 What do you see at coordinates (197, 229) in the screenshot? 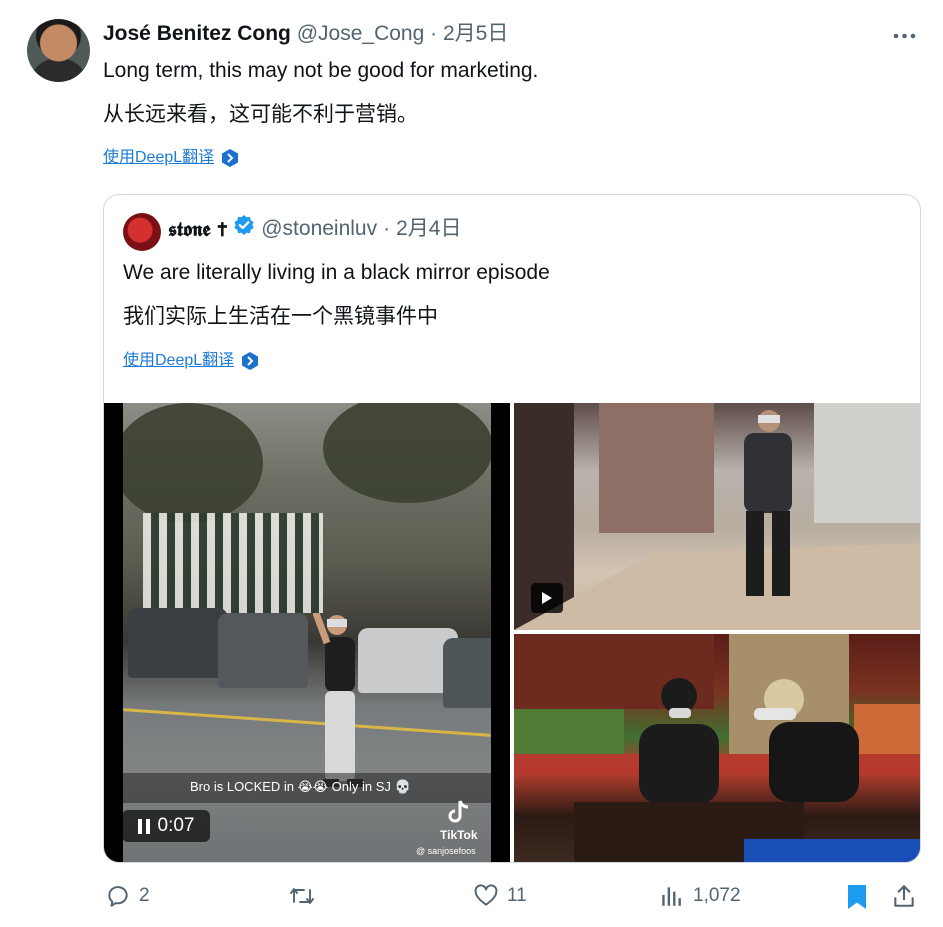
I see `quoted-author-name: 𝖘𝖙𝖔𝖓𝖊 ✝` at bounding box center [197, 229].